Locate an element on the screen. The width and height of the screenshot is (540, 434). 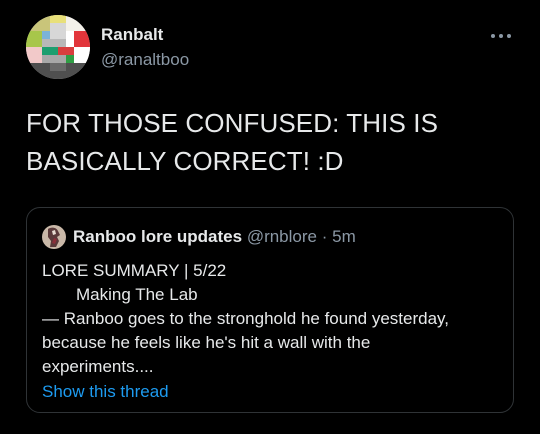
quoted-tweet-header: Ranboo lore updates @rnblore · 5m is located at coordinates (214, 237).